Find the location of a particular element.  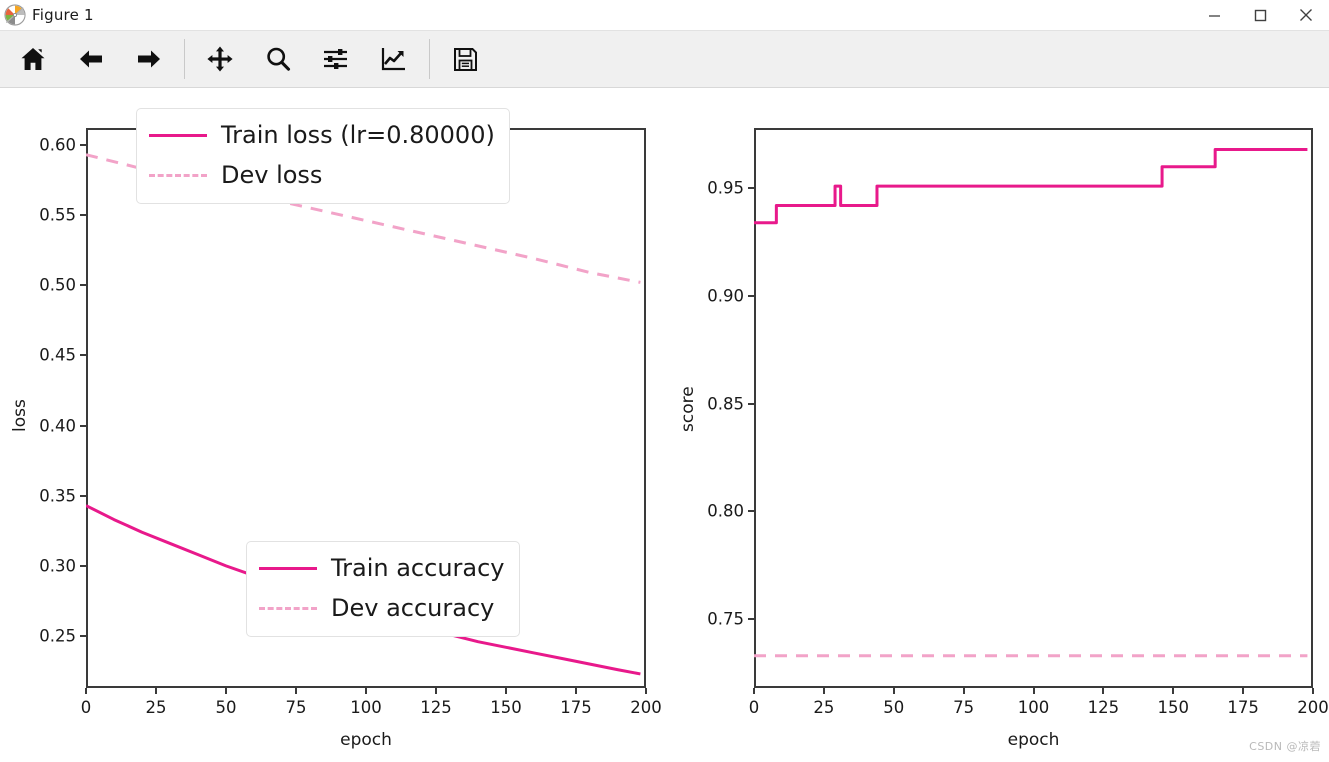

matplotlib-logo-icon is located at coordinates (15, 15).